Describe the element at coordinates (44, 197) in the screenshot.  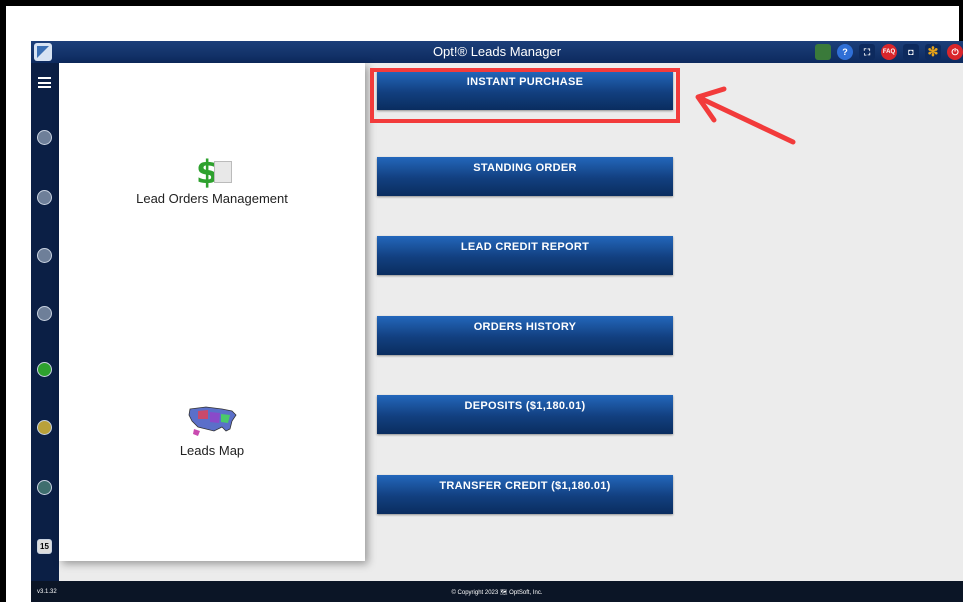
I see `contacts-icon` at that location.